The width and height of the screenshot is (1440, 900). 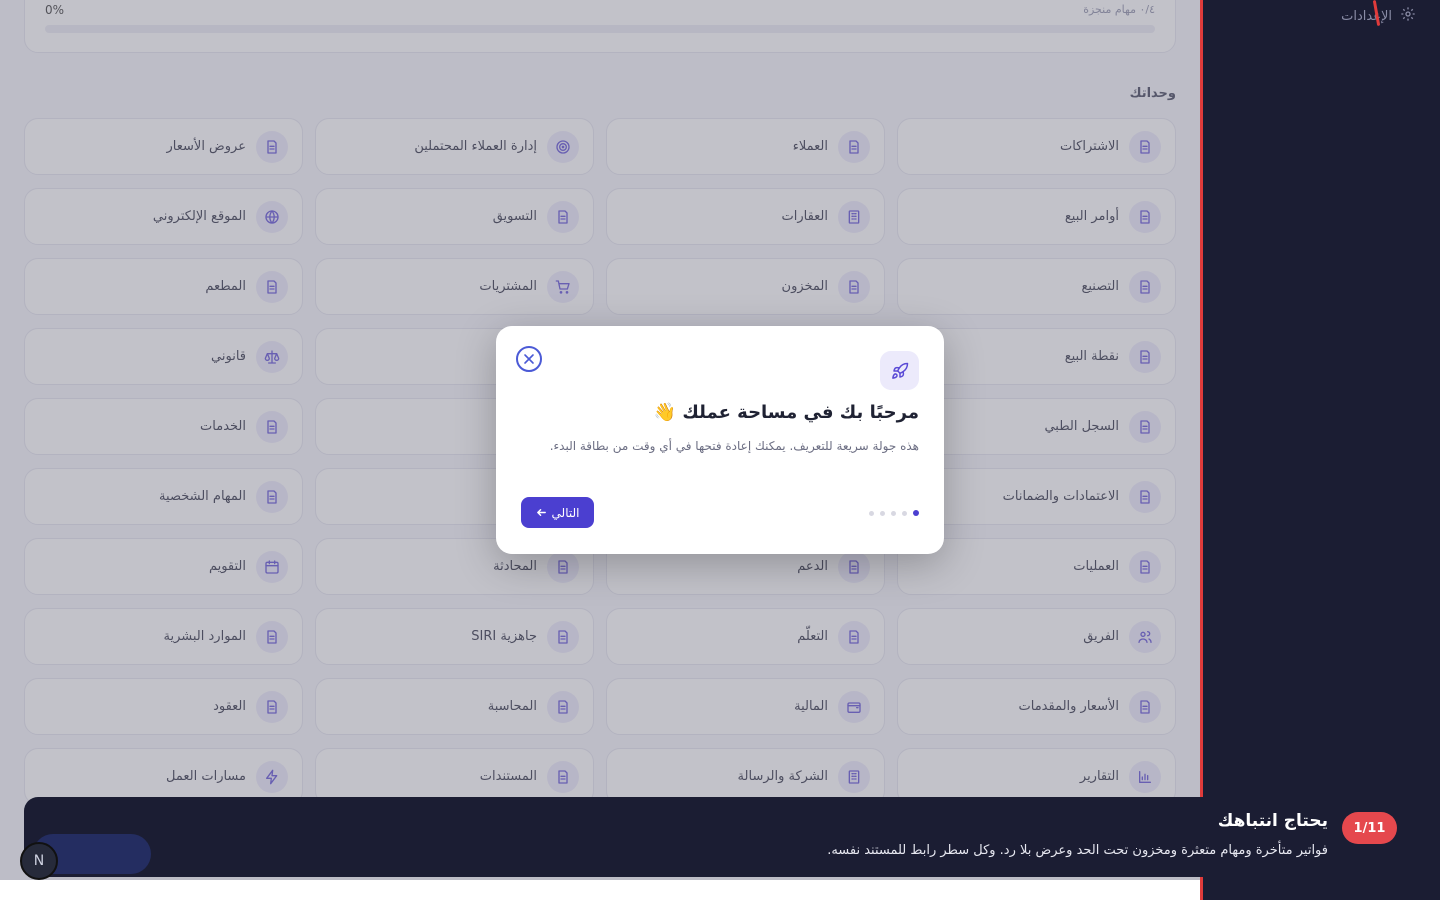 What do you see at coordinates (565, 512) in the screenshot?
I see `next-button-label: التالي` at bounding box center [565, 512].